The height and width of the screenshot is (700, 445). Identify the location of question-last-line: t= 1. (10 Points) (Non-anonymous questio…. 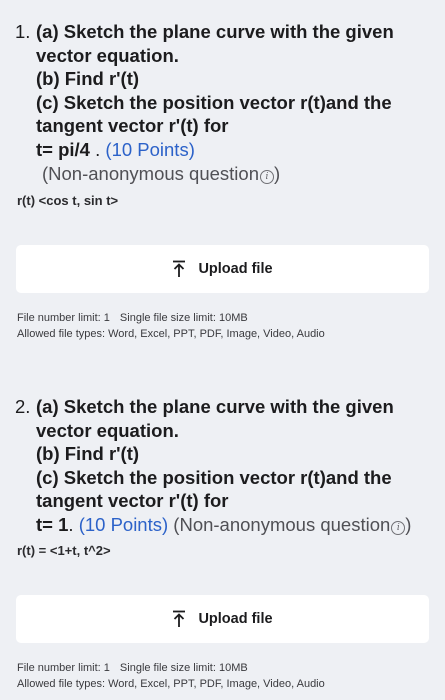
(235, 525).